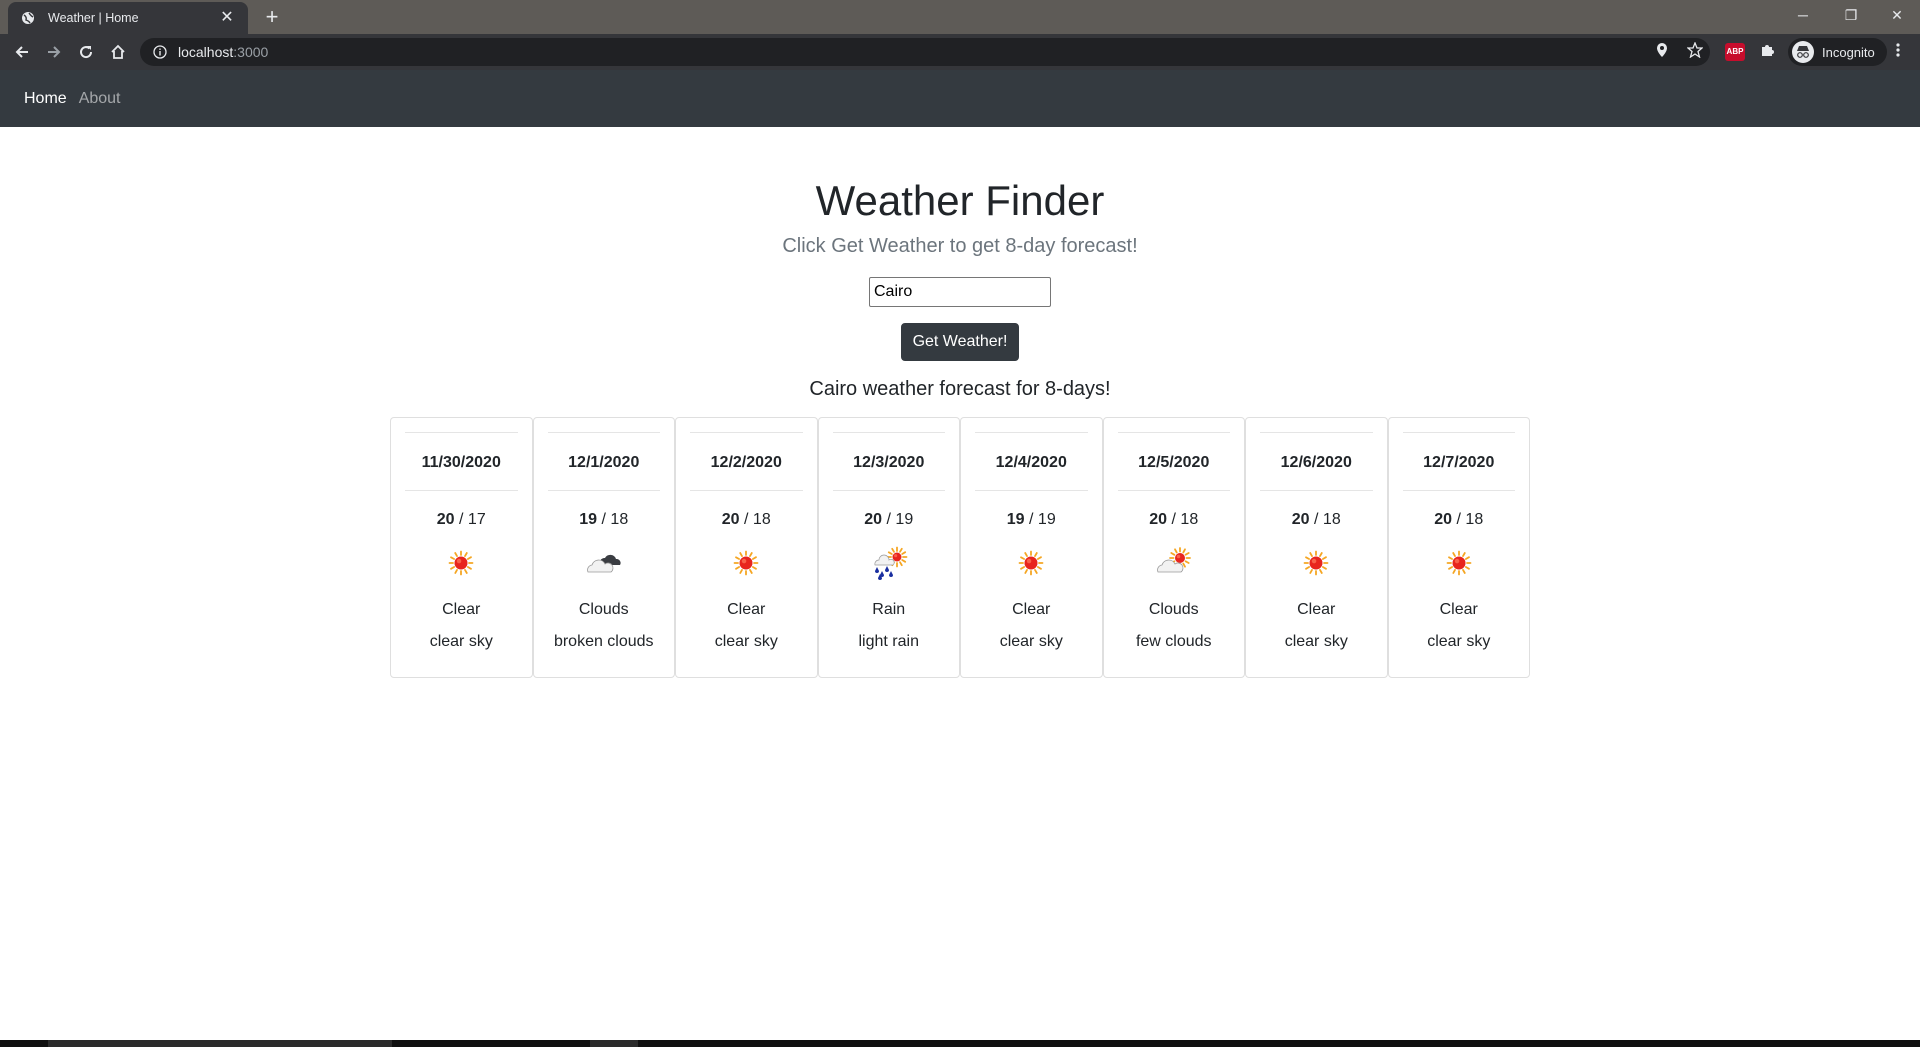 The height and width of the screenshot is (1047, 1920). Describe the element at coordinates (960, 246) in the screenshot. I see `page-subtitle: Click Get Weather to get 8-day forecast!` at that location.